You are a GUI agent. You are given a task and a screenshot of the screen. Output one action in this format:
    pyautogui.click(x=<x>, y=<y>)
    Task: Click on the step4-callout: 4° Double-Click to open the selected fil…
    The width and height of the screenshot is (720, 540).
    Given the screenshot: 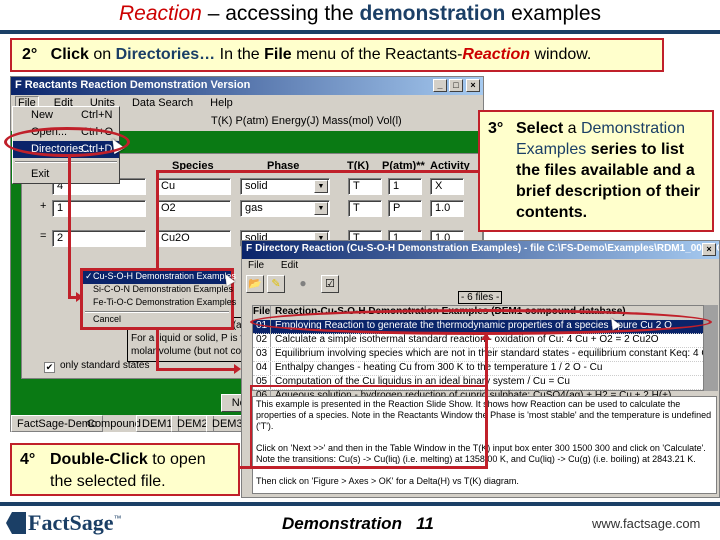 What is the action you would take?
    pyautogui.click(x=125, y=469)
    